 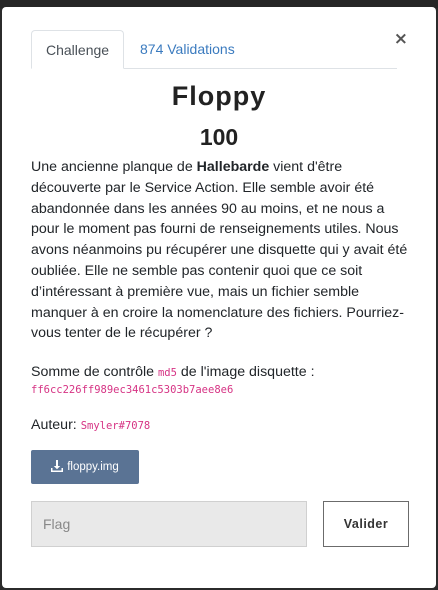 What do you see at coordinates (219, 96) in the screenshot?
I see `challenge-title: Floppy` at bounding box center [219, 96].